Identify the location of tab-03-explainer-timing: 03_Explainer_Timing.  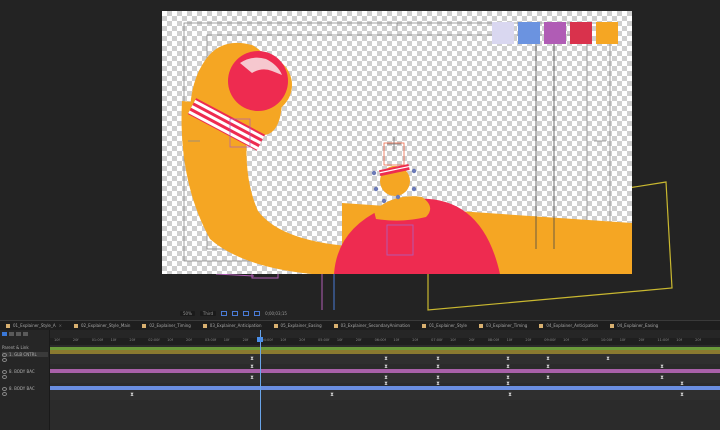
(503, 325).